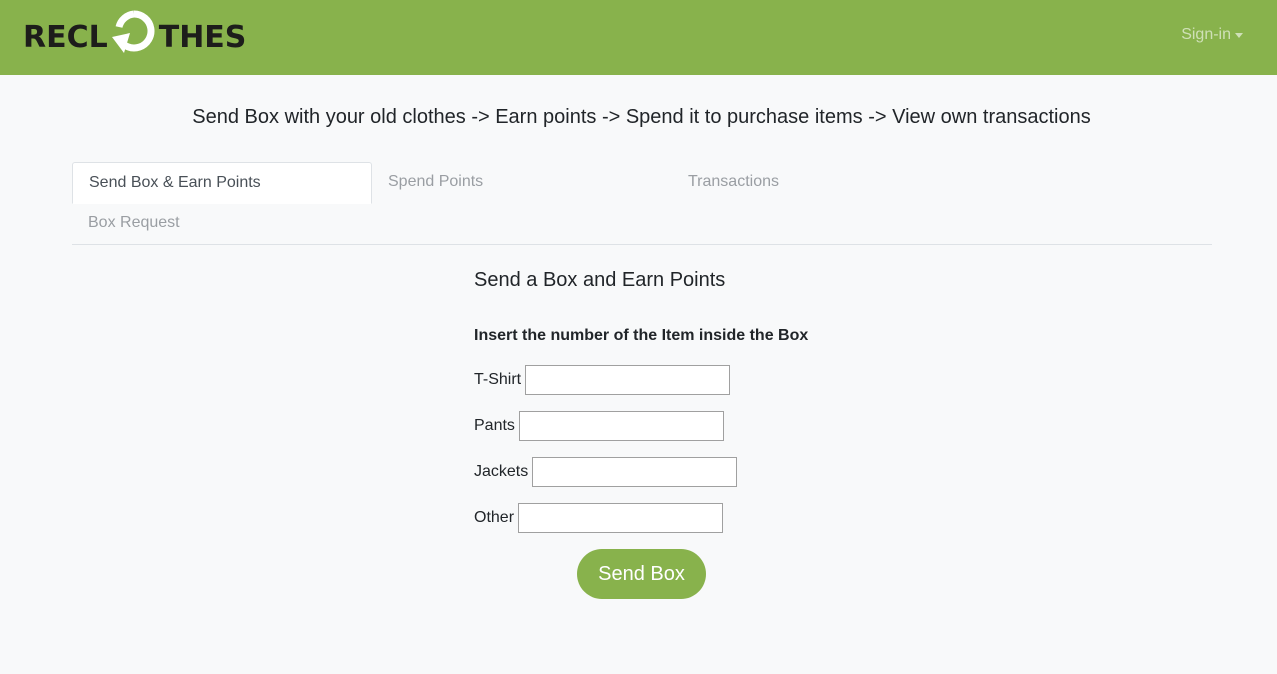 This screenshot has height=674, width=1277. I want to click on other-input, so click(621, 518).